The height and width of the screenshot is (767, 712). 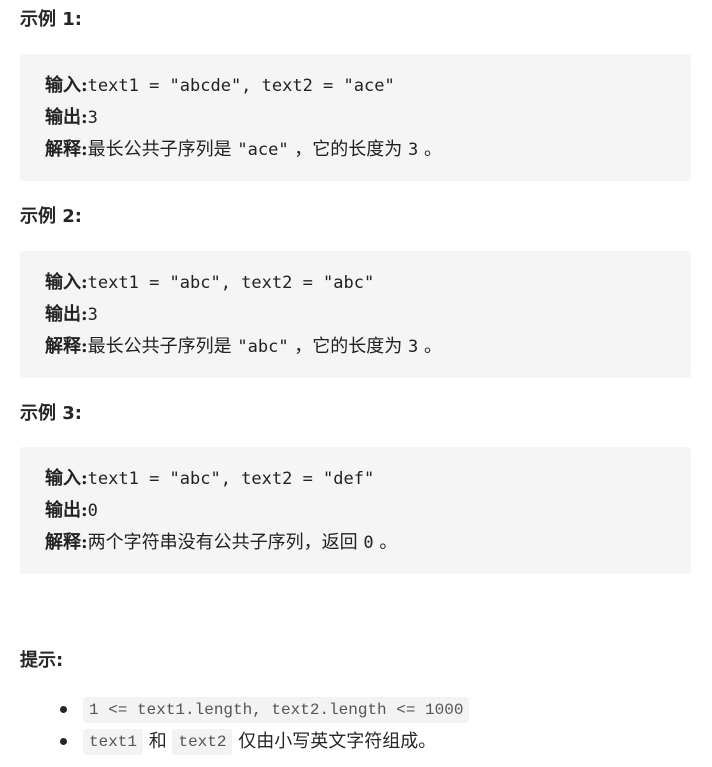 I want to click on explain-code: "ace", so click(x=263, y=150).